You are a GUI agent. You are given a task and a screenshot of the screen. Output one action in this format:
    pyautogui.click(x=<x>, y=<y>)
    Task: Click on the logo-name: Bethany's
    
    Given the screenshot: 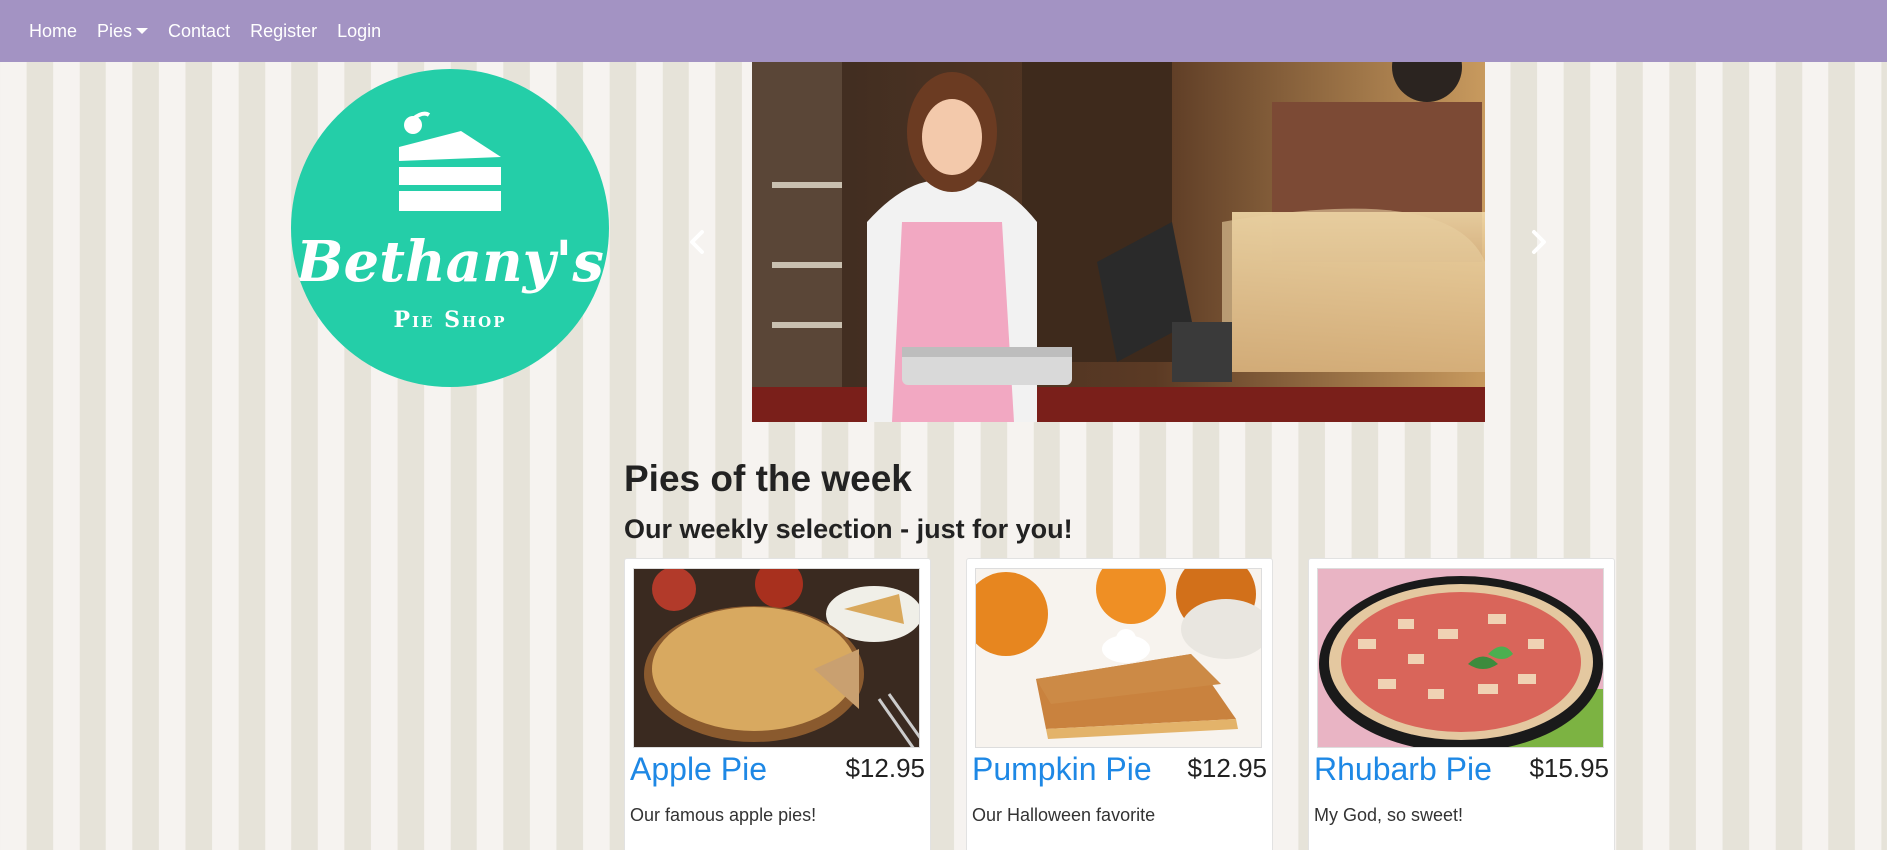 What is the action you would take?
    pyautogui.click(x=450, y=262)
    